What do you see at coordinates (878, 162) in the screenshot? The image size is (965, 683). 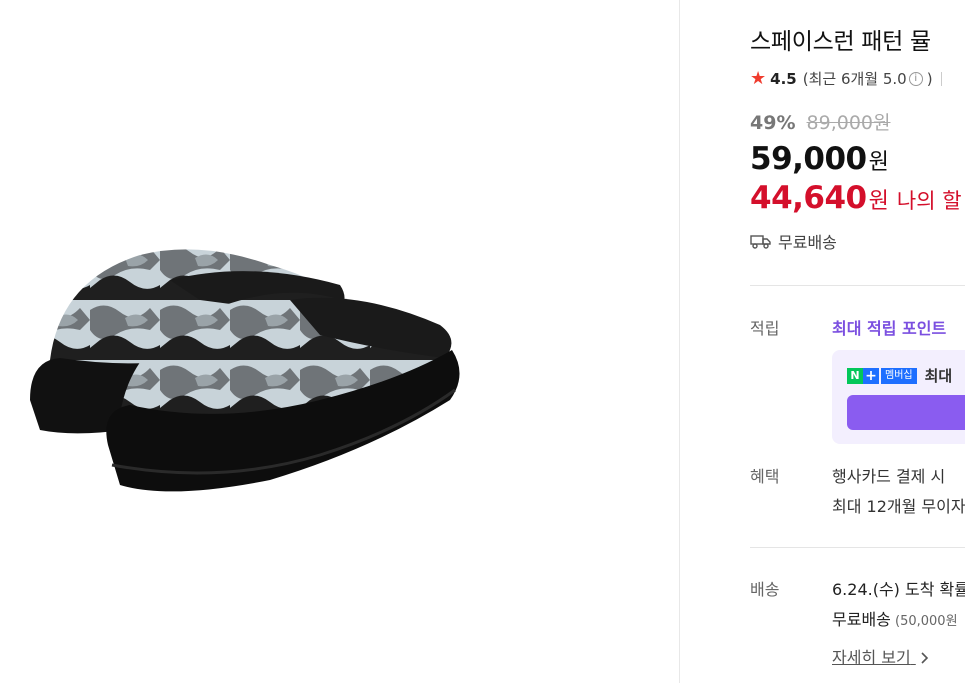 I see `price-unit: 원` at bounding box center [878, 162].